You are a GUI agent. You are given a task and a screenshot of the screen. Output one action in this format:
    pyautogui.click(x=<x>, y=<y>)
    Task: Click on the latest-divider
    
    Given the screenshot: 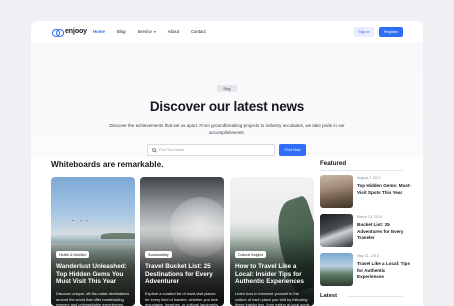 What is the action you would take?
    pyautogui.click(x=375, y=296)
    